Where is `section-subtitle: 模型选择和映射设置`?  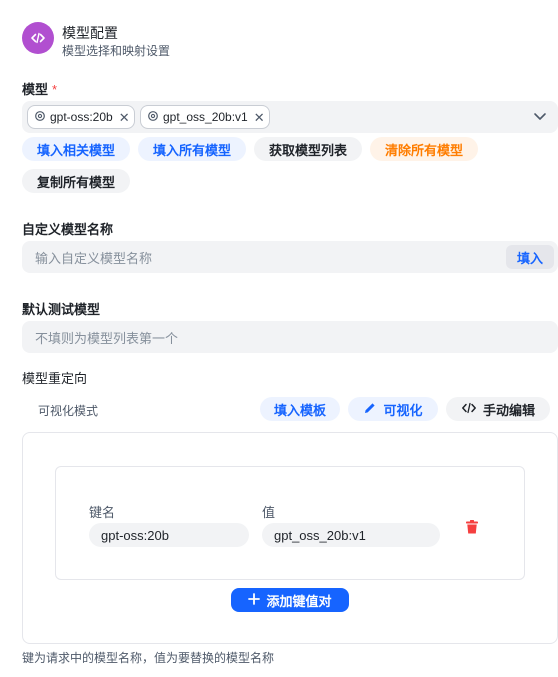
section-subtitle: 模型选择和映射设置 is located at coordinates (116, 51).